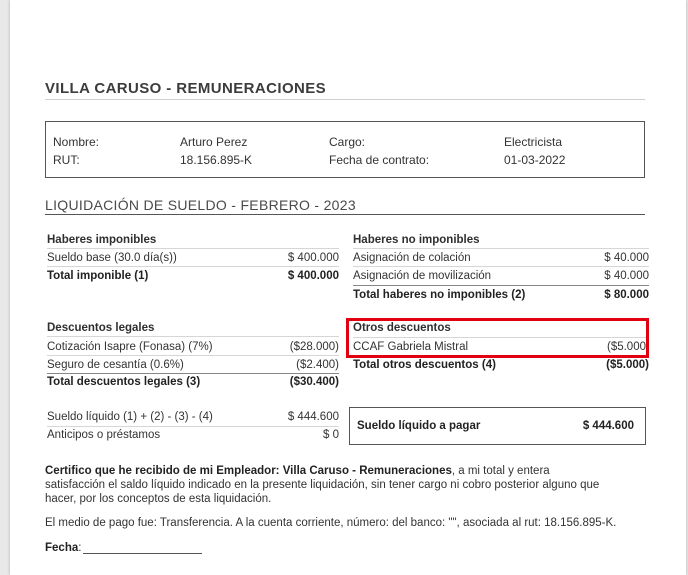  What do you see at coordinates (500, 471) in the screenshot?
I see `certificate-line-1-rest: , a mi total y entera` at bounding box center [500, 471].